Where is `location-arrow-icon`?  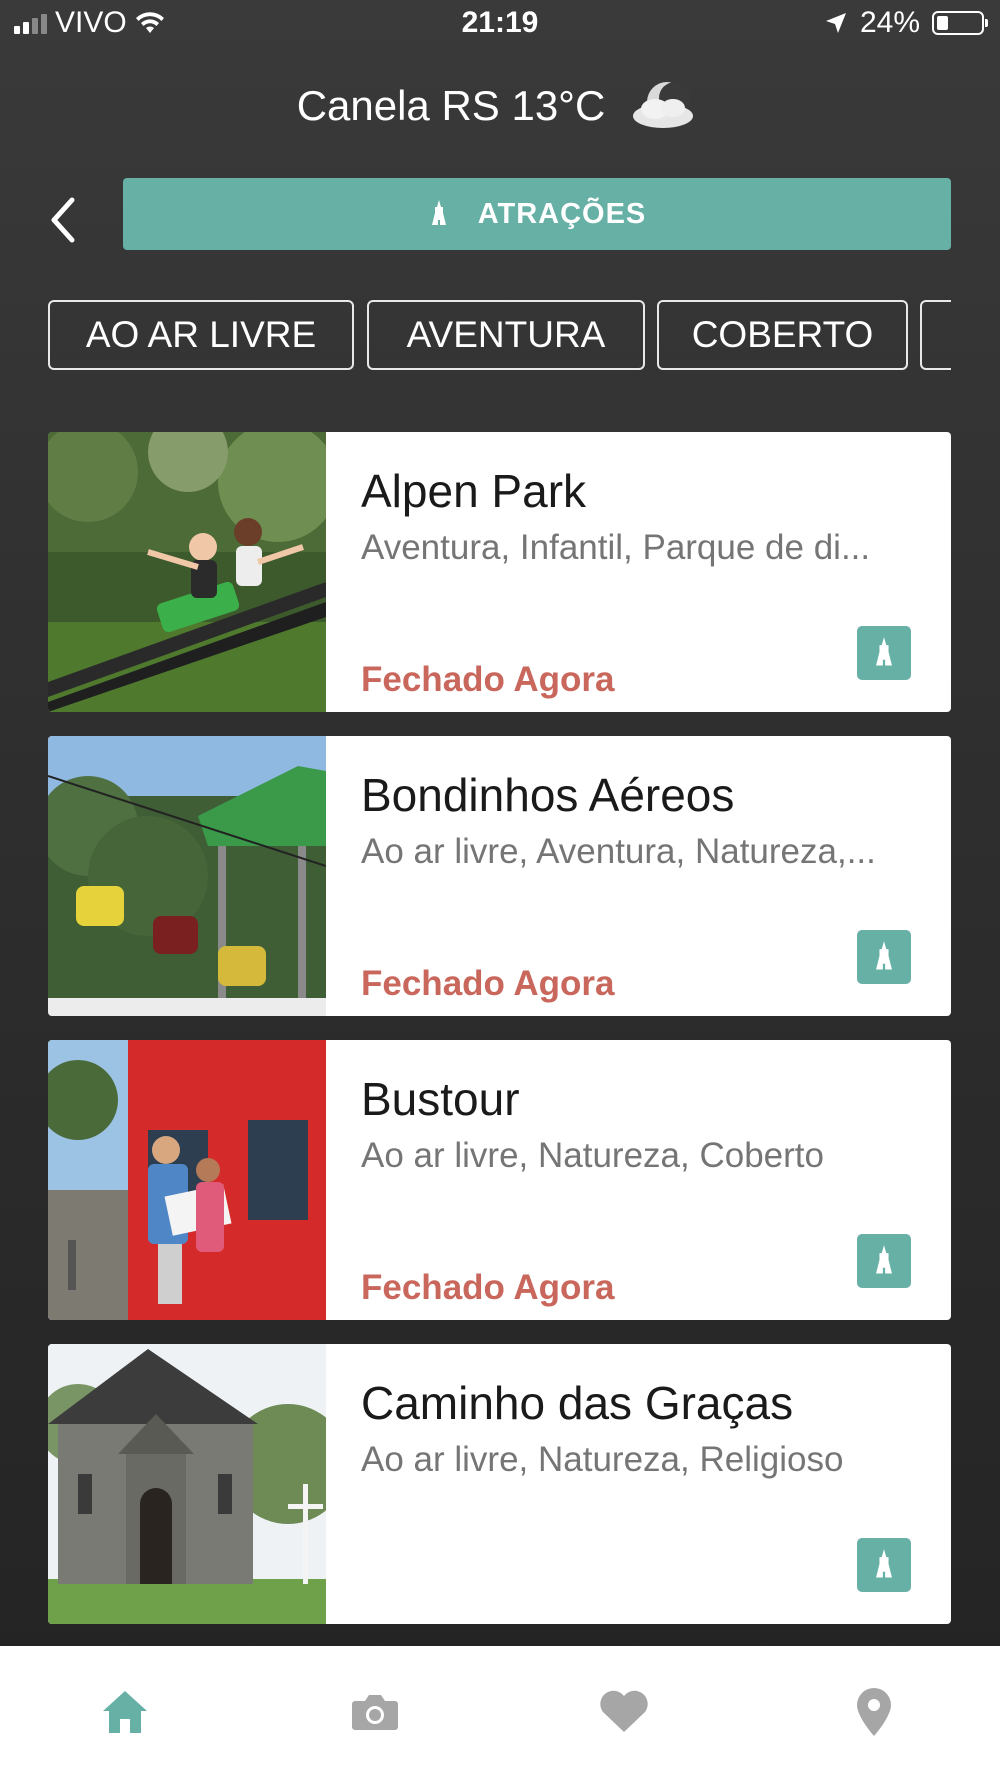
location-arrow-icon is located at coordinates (835, 23).